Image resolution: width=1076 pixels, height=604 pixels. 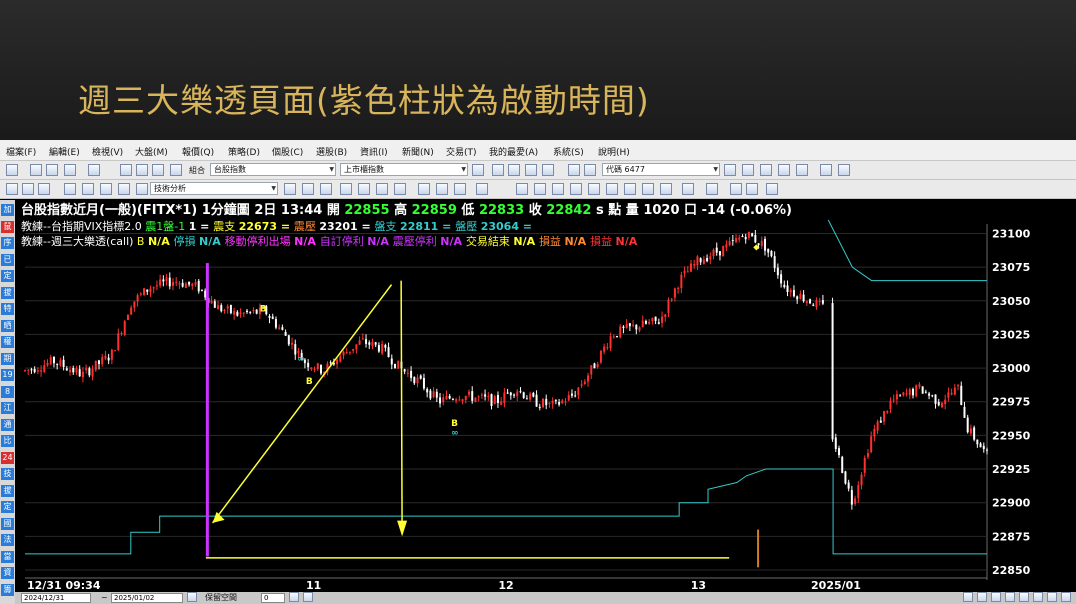 I want to click on side-tab-6: 特, so click(x=7, y=309).